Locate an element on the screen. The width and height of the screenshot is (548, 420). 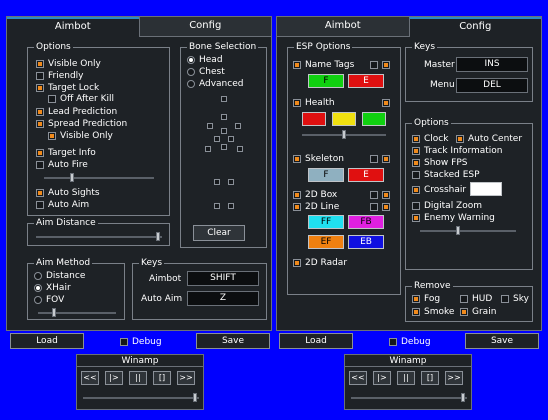
aim-distance-slider-thumb is located at coordinates (158, 236).